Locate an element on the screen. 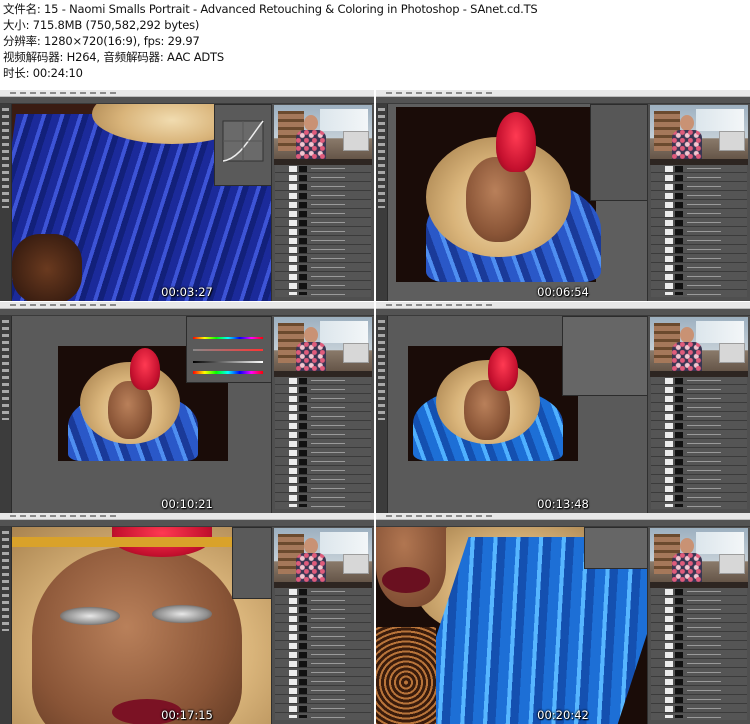 The width and height of the screenshot is (750, 724). thumbnail-4: 00:13:48 is located at coordinates (563, 407).